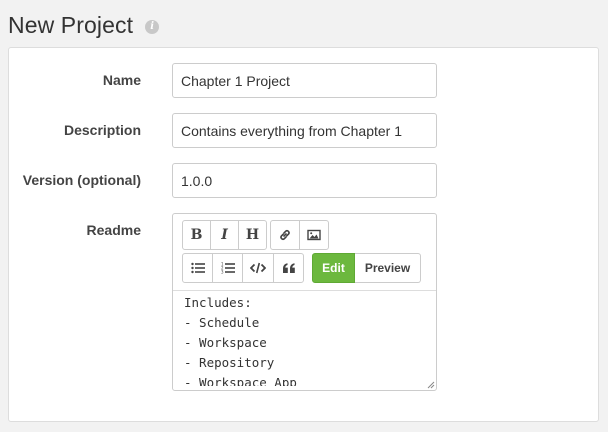 This screenshot has width=608, height=432. I want to click on italic-icon: I, so click(224, 235).